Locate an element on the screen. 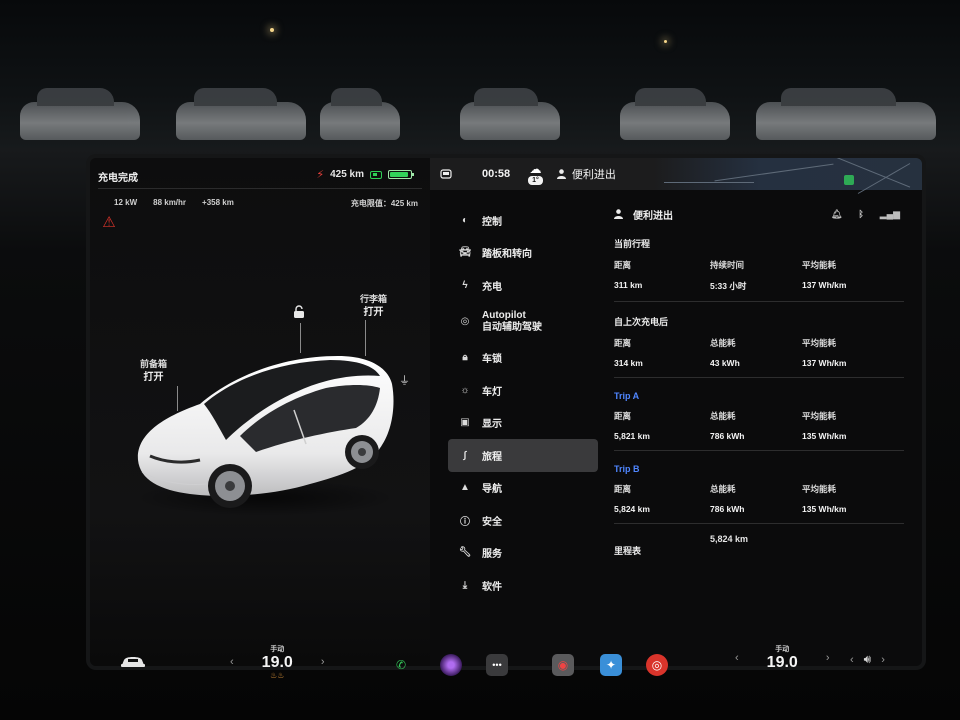 The height and width of the screenshot is (720, 960). menu-item: ∫ 旅程 is located at coordinates (523, 455).